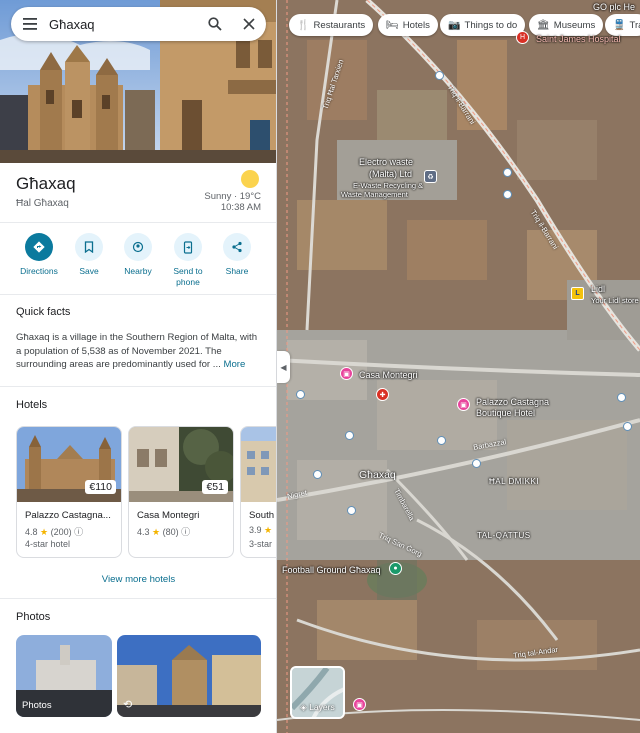 The height and width of the screenshot is (733, 640). Describe the element at coordinates (514, 481) in the screenshot. I see `locality-hal-dmikki: ĦAL DMIKKI` at that location.